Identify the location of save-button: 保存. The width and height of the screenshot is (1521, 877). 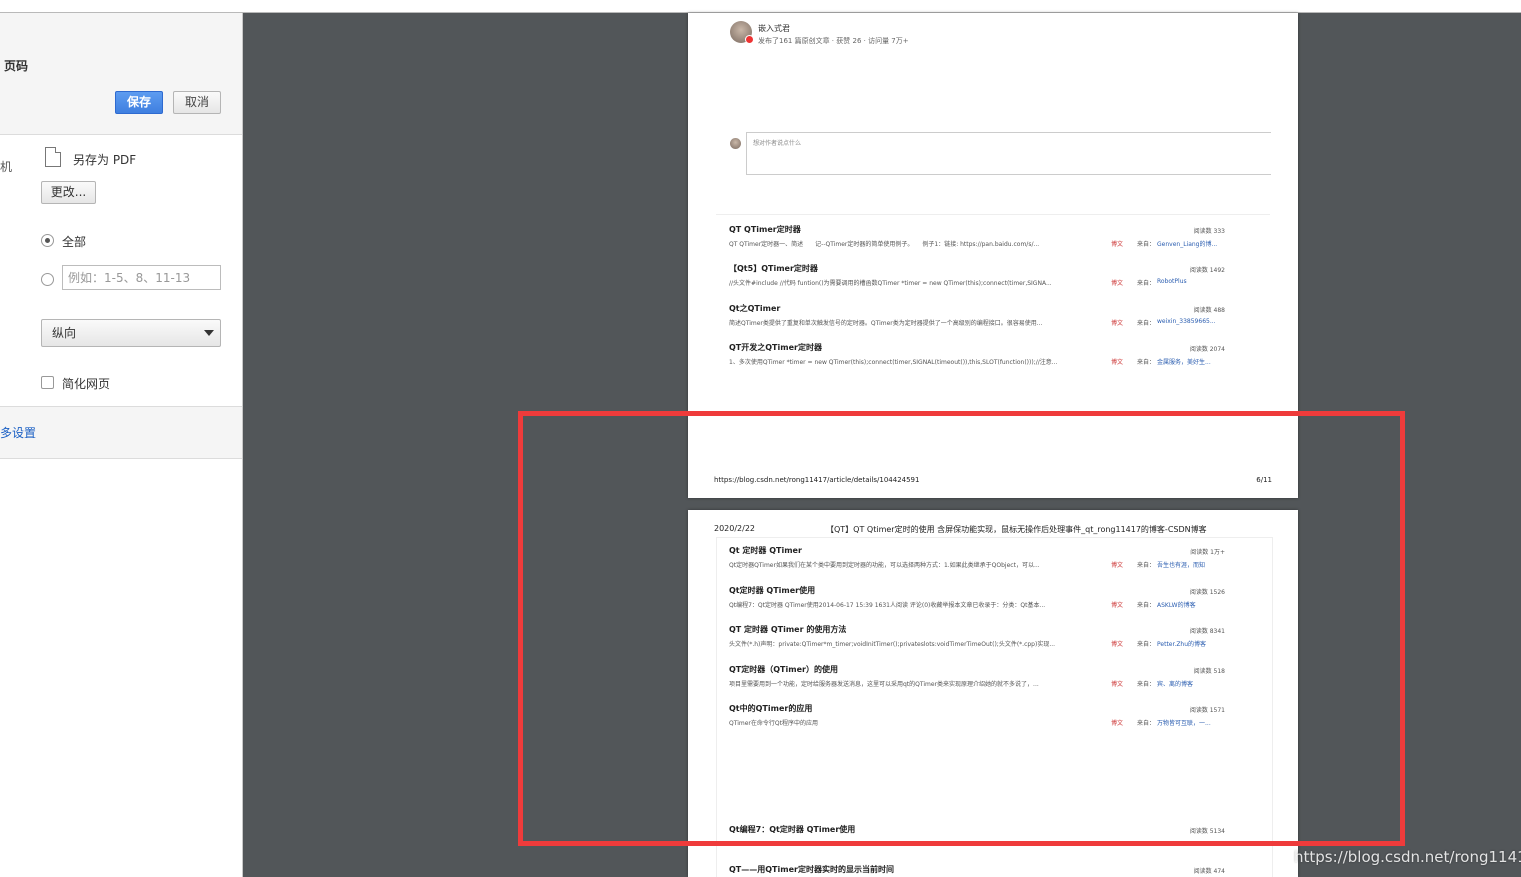
(139, 102).